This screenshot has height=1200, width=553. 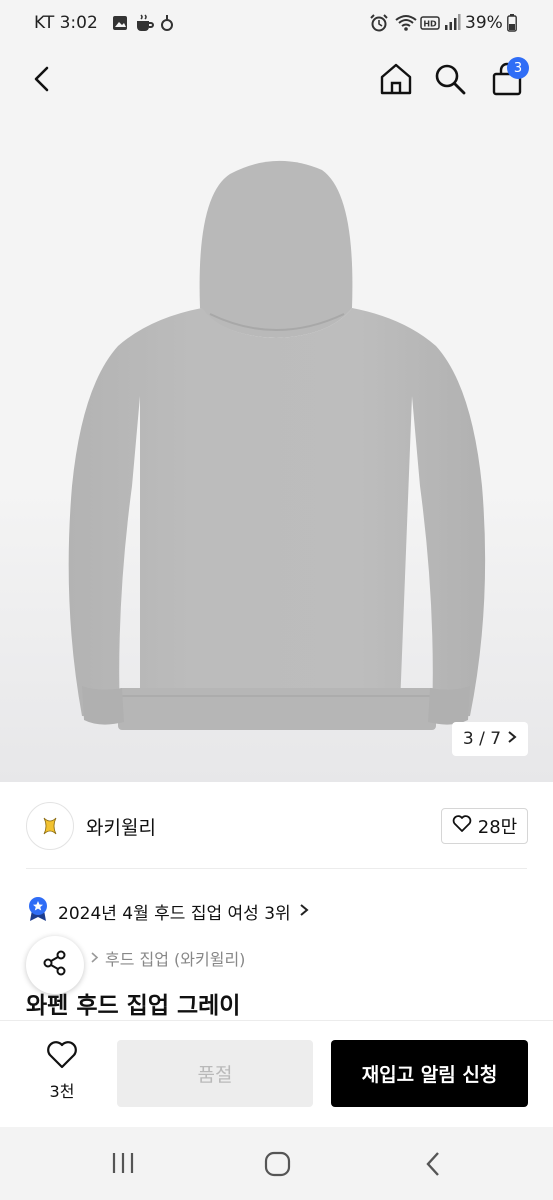 What do you see at coordinates (120, 25) in the screenshot?
I see `gallery-icon` at bounding box center [120, 25].